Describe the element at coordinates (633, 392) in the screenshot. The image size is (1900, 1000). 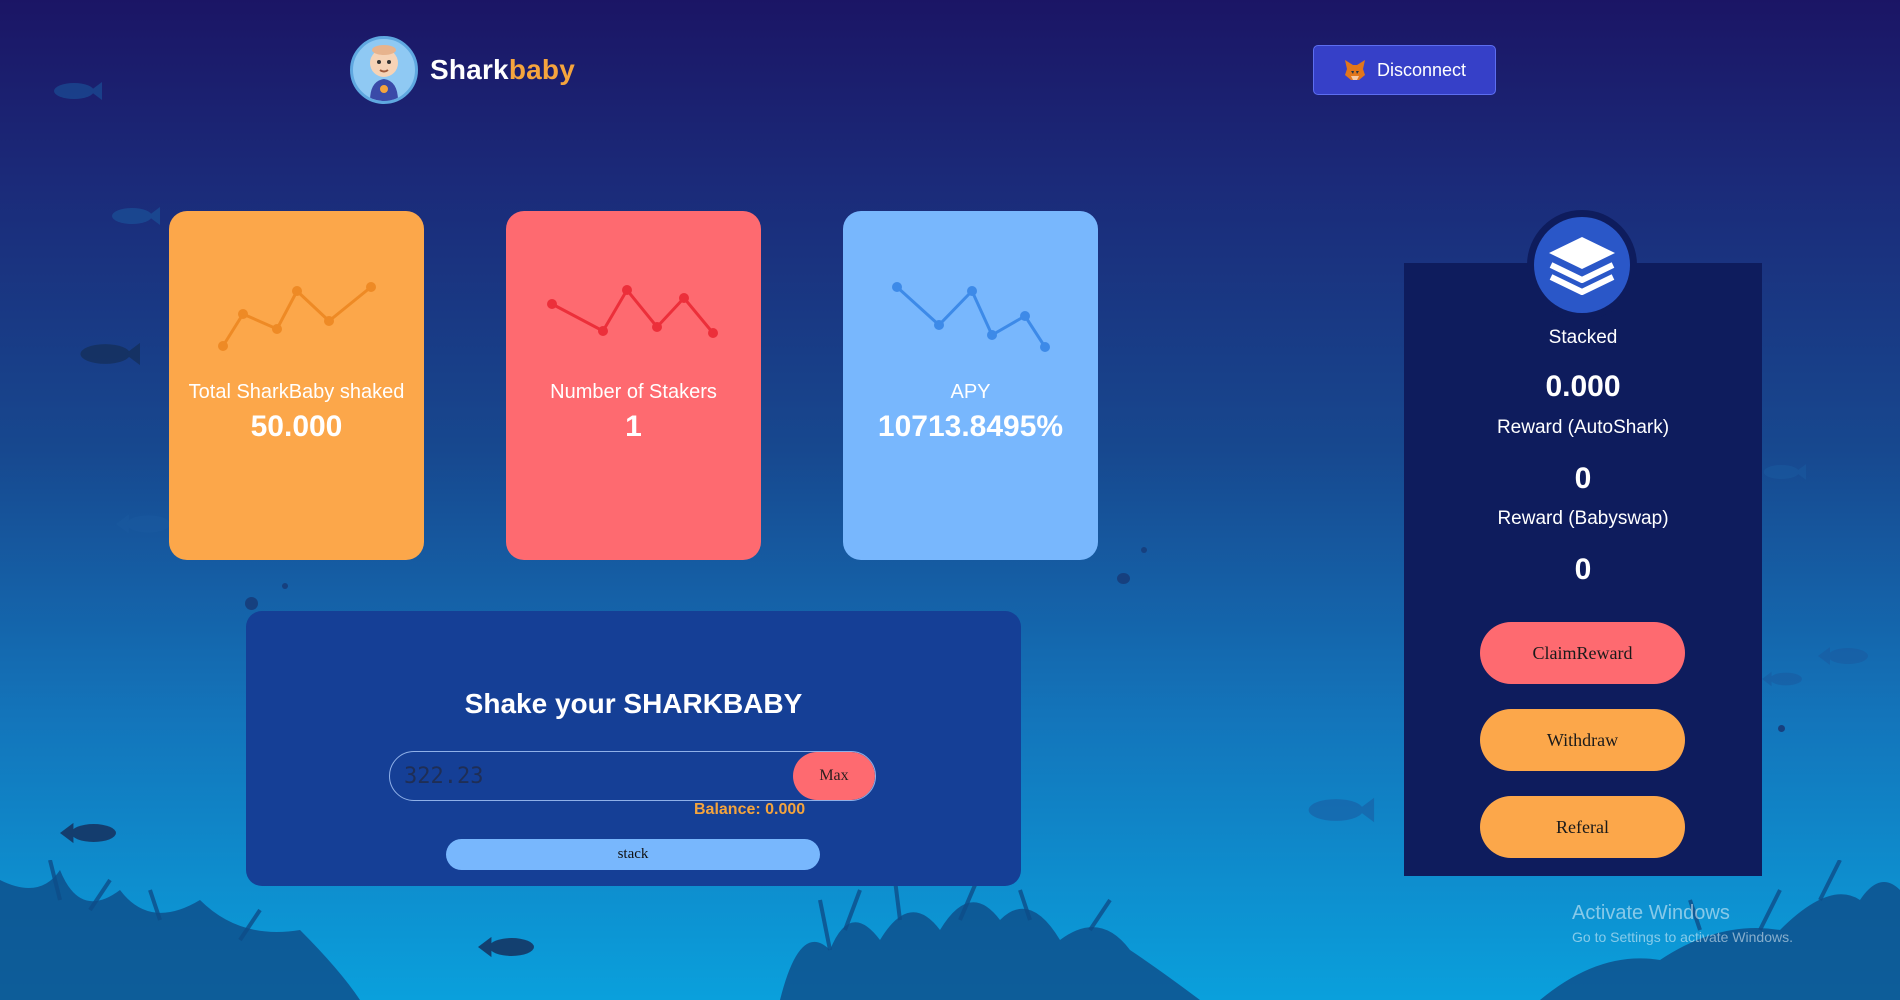
I see `stat-label: Number of Stakers` at that location.